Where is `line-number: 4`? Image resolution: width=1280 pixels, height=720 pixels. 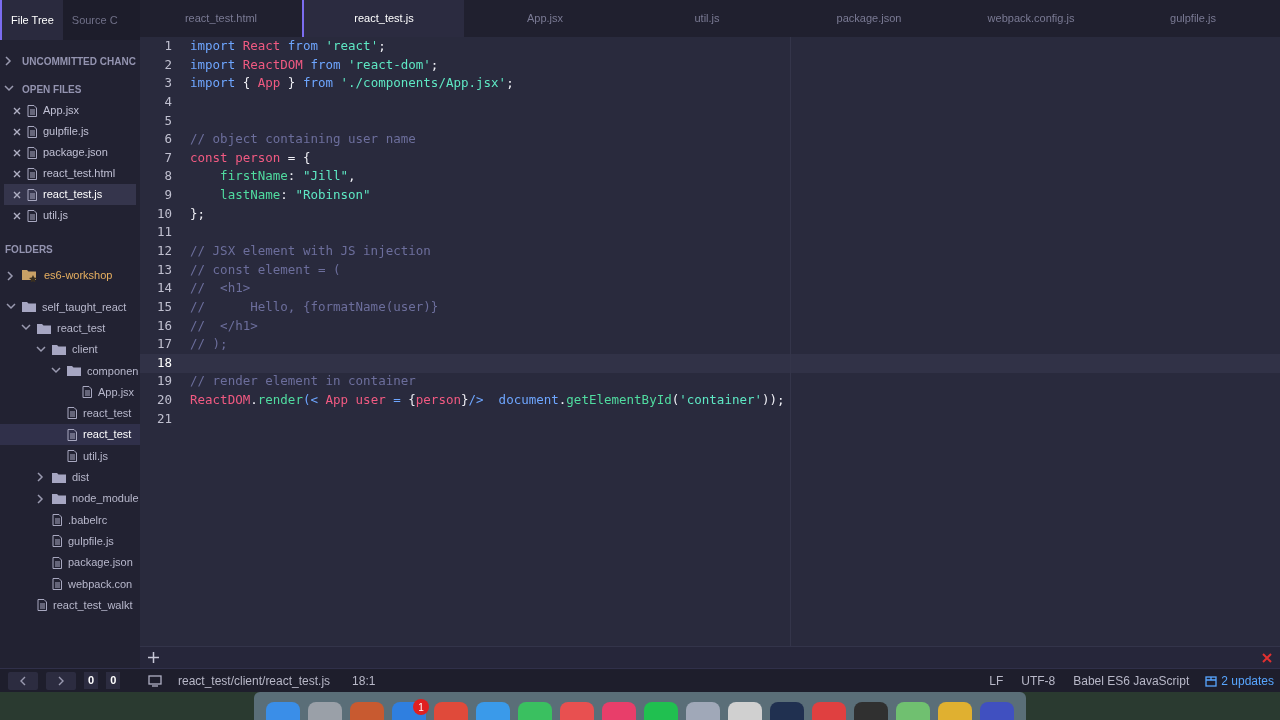 line-number: 4 is located at coordinates (168, 101).